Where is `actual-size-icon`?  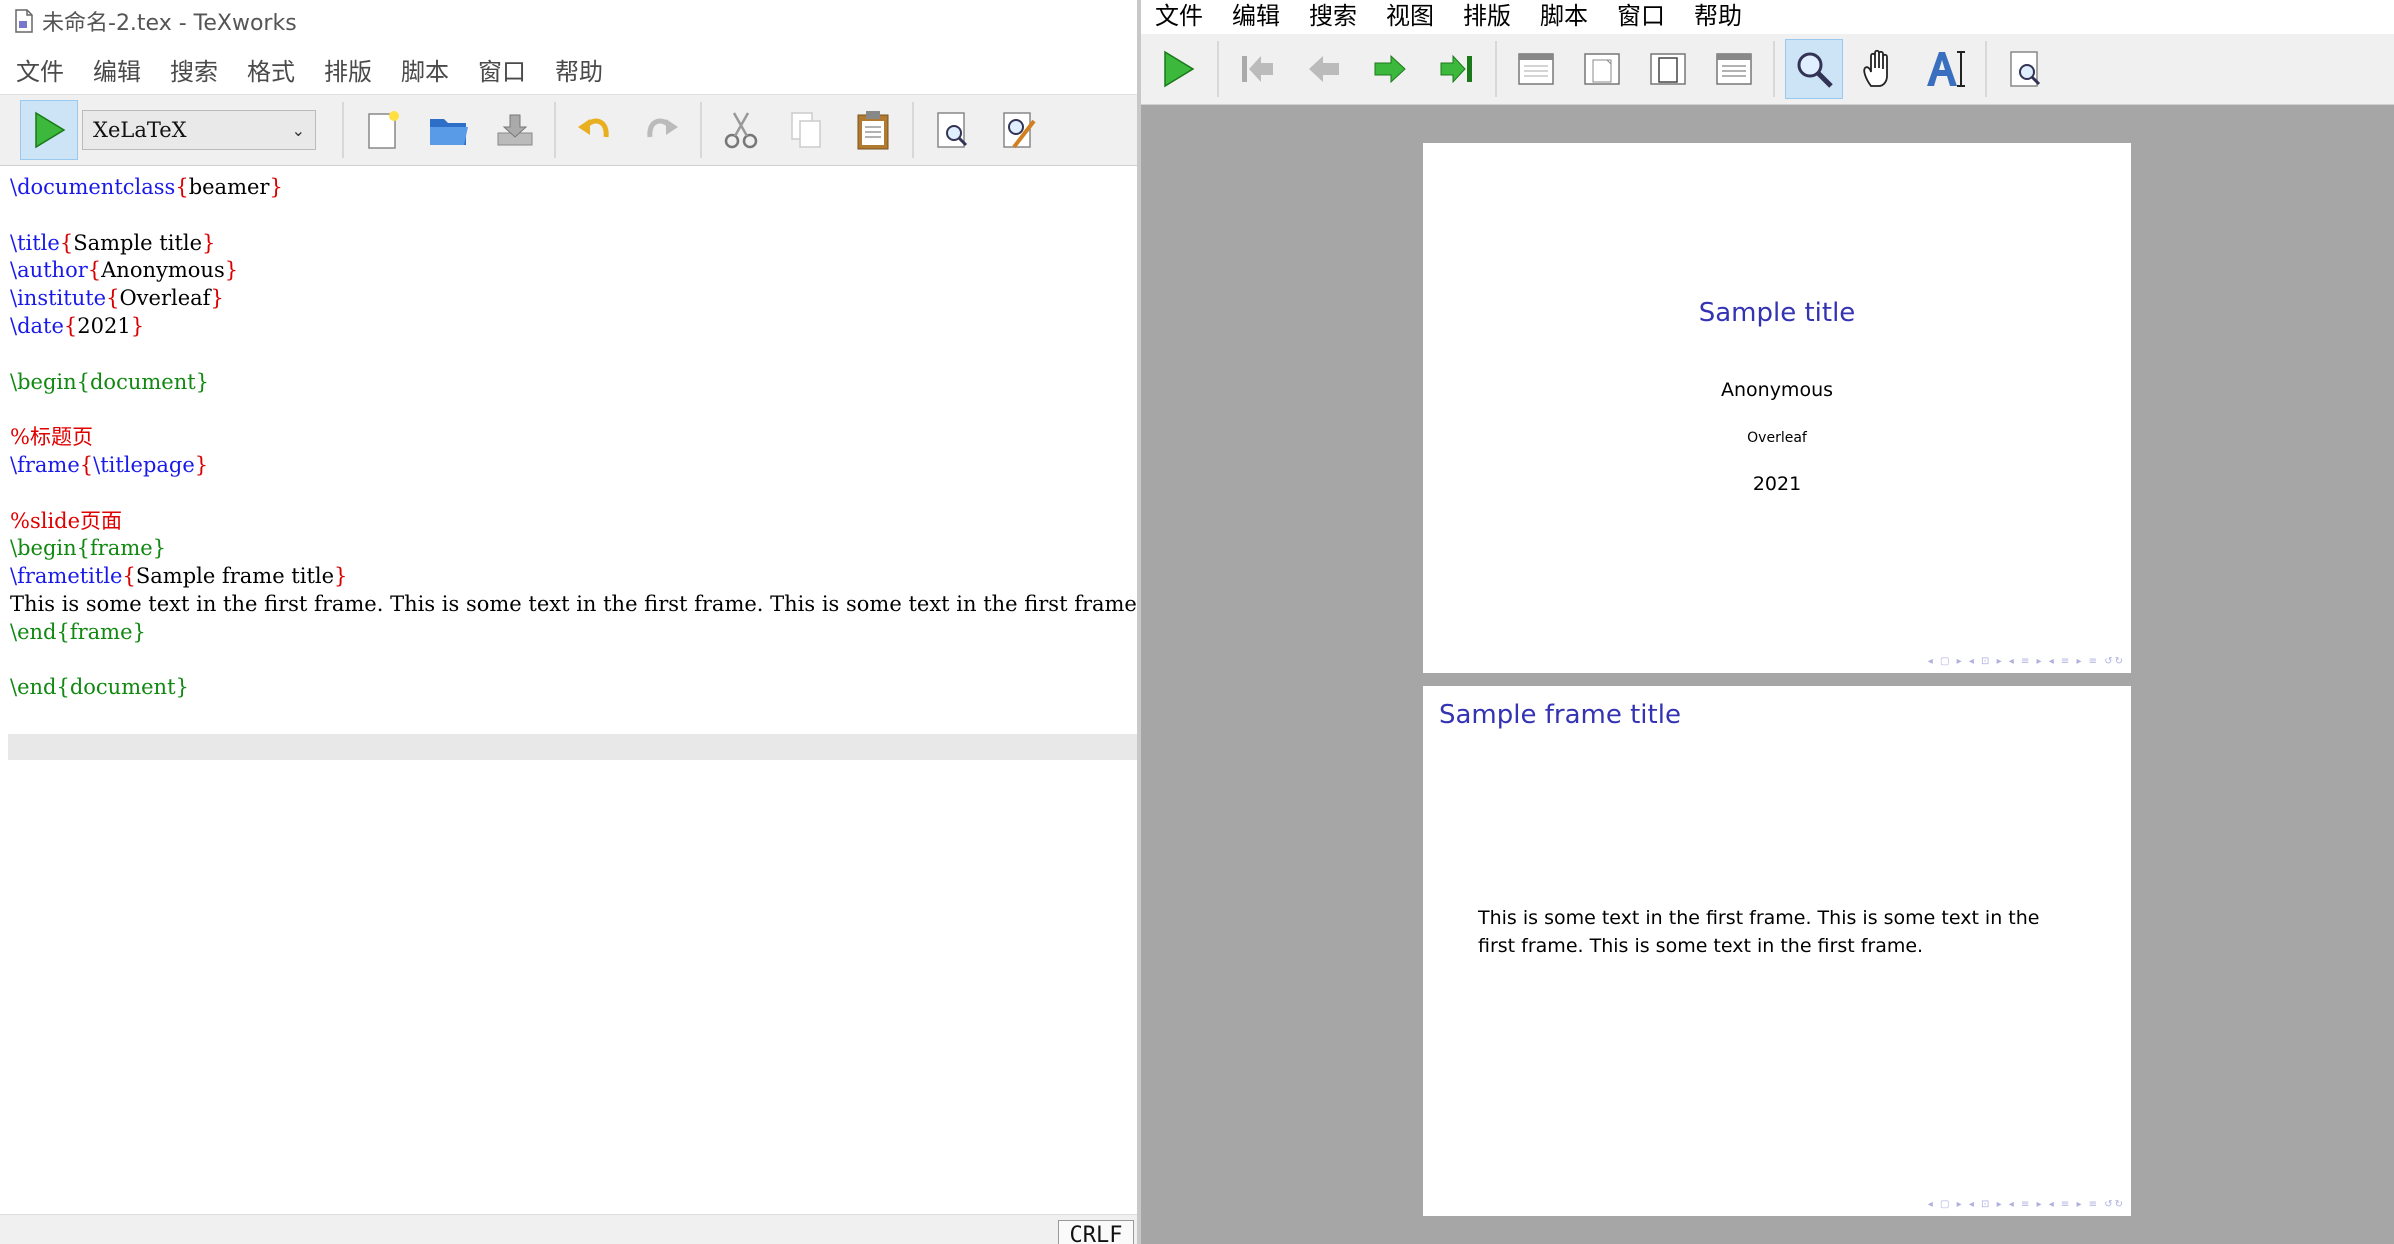 actual-size-icon is located at coordinates (1536, 69).